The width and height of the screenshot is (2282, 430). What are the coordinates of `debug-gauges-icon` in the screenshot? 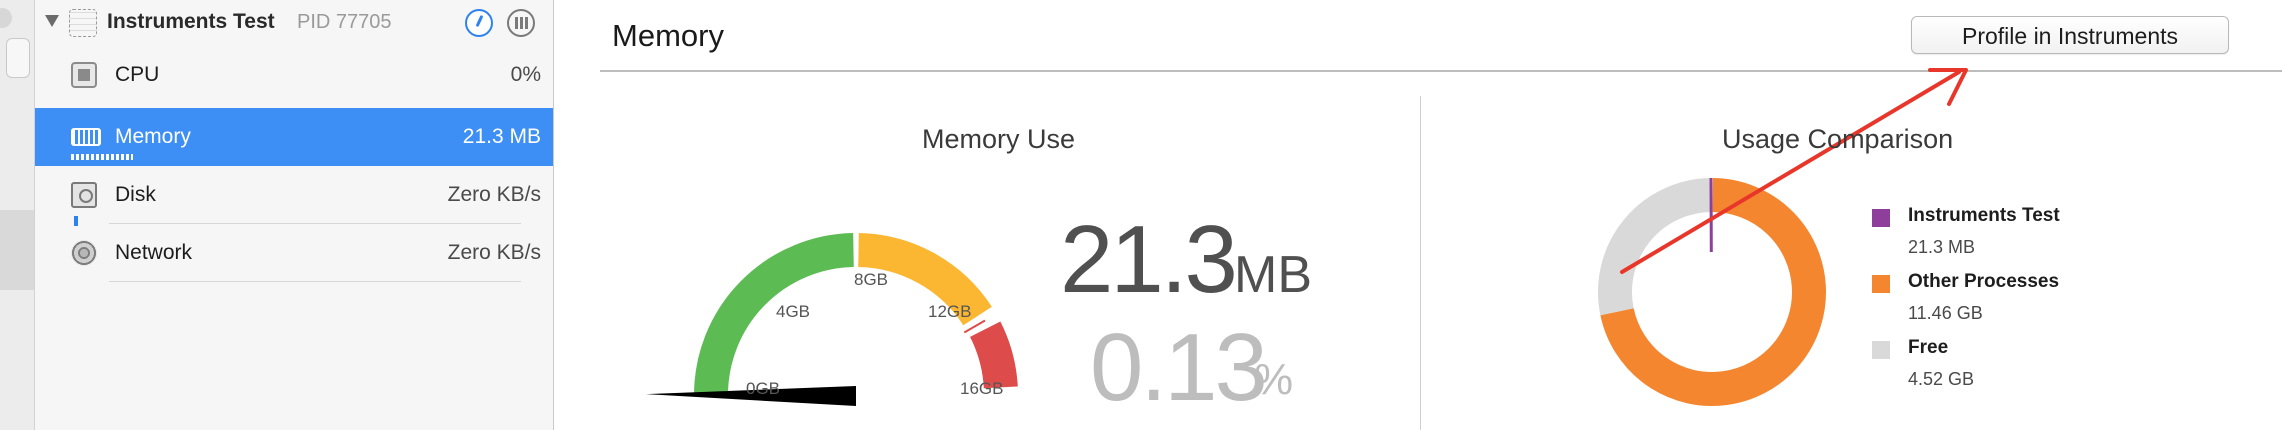 It's located at (479, 23).